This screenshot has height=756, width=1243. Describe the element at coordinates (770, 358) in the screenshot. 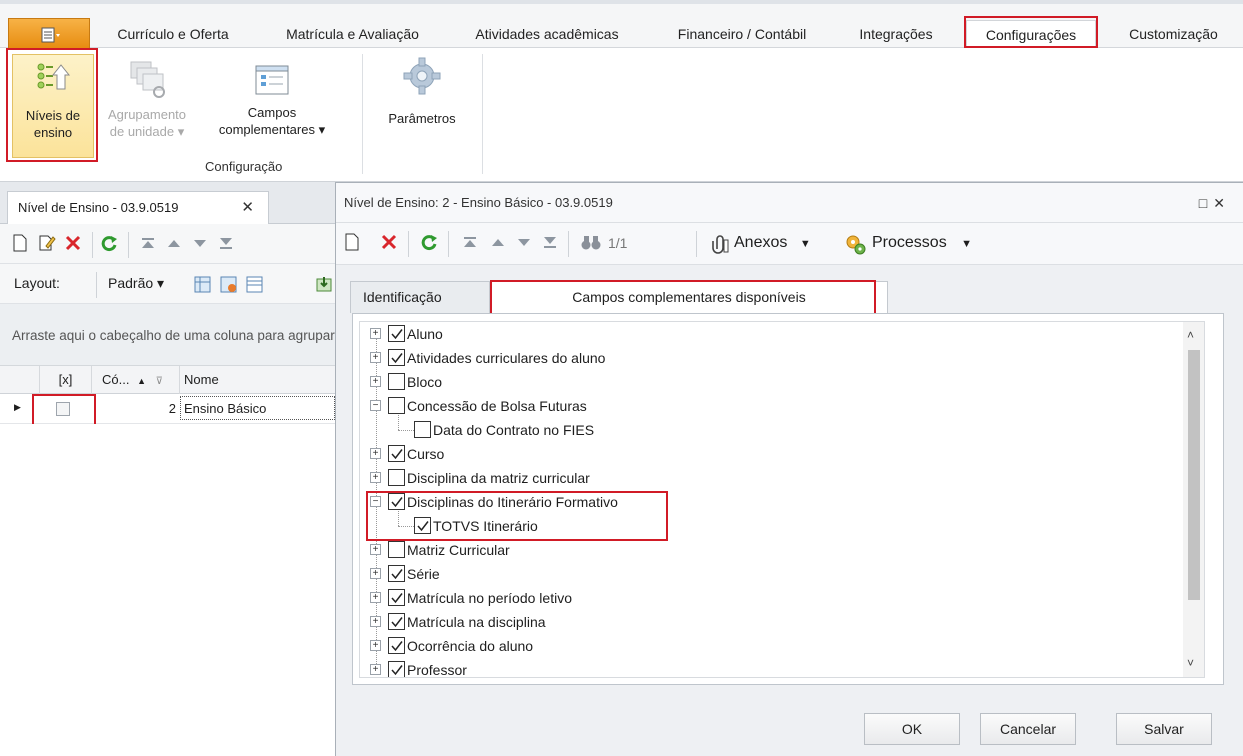

I see `tree-node: + Atividades curriculares do aluno` at that location.